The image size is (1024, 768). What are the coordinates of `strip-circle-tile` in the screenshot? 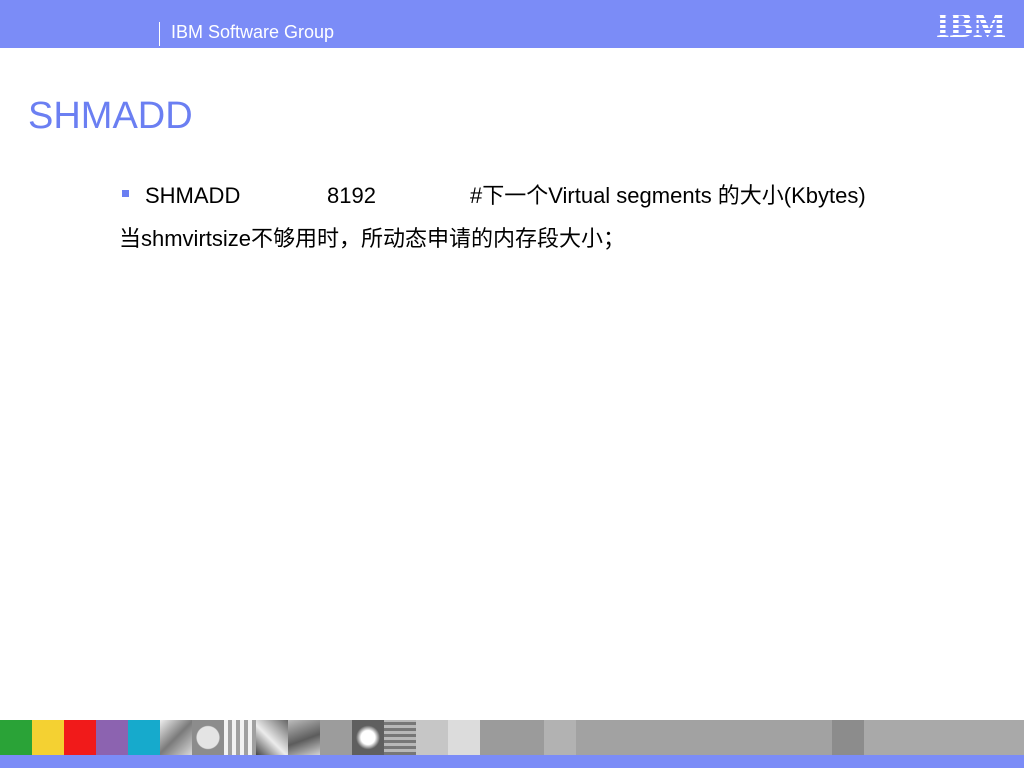 It's located at (208, 737).